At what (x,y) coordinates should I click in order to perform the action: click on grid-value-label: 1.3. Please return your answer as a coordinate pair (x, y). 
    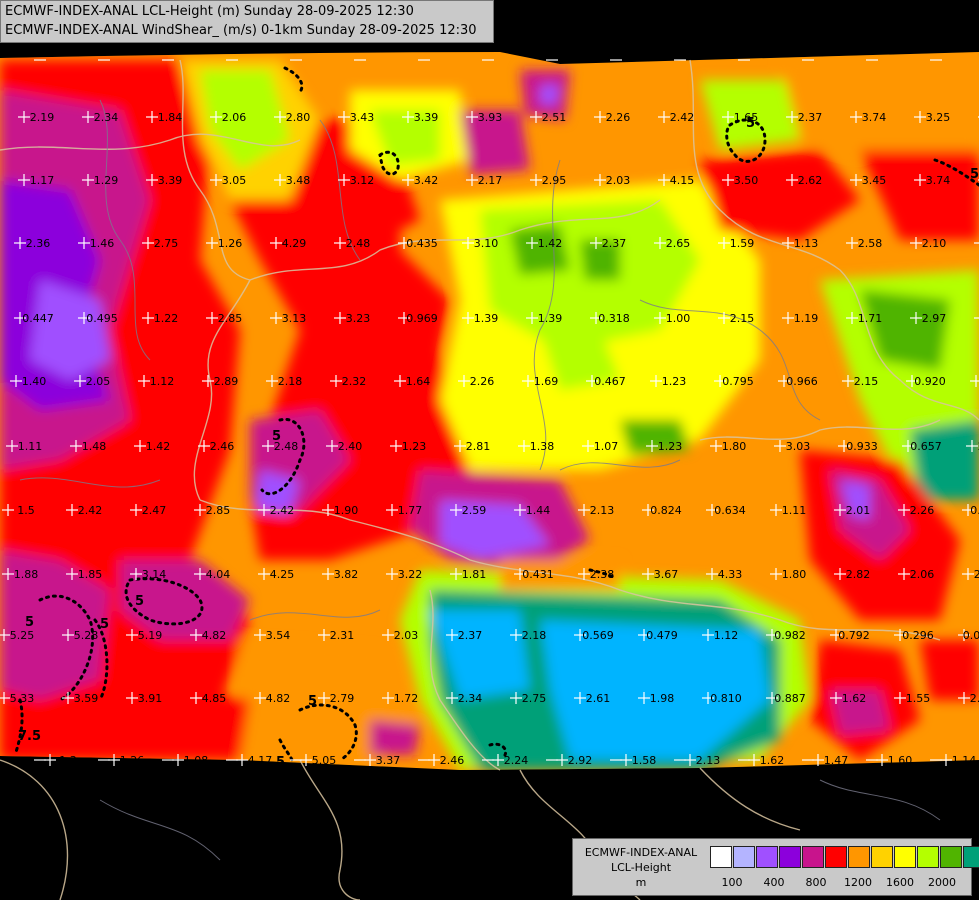
    Looking at the image, I should click on (68, 760).